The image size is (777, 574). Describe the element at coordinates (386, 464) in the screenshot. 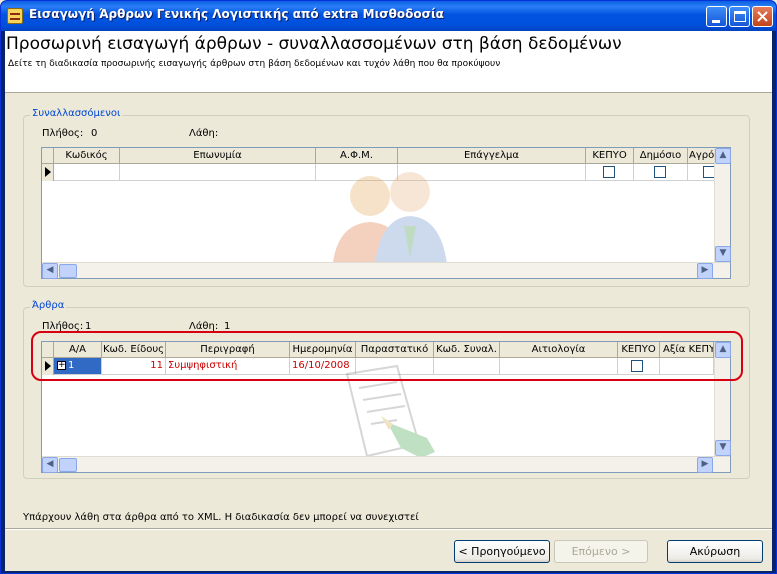

I see `entries-horizontal-scrollbar: ◀ ▶` at that location.